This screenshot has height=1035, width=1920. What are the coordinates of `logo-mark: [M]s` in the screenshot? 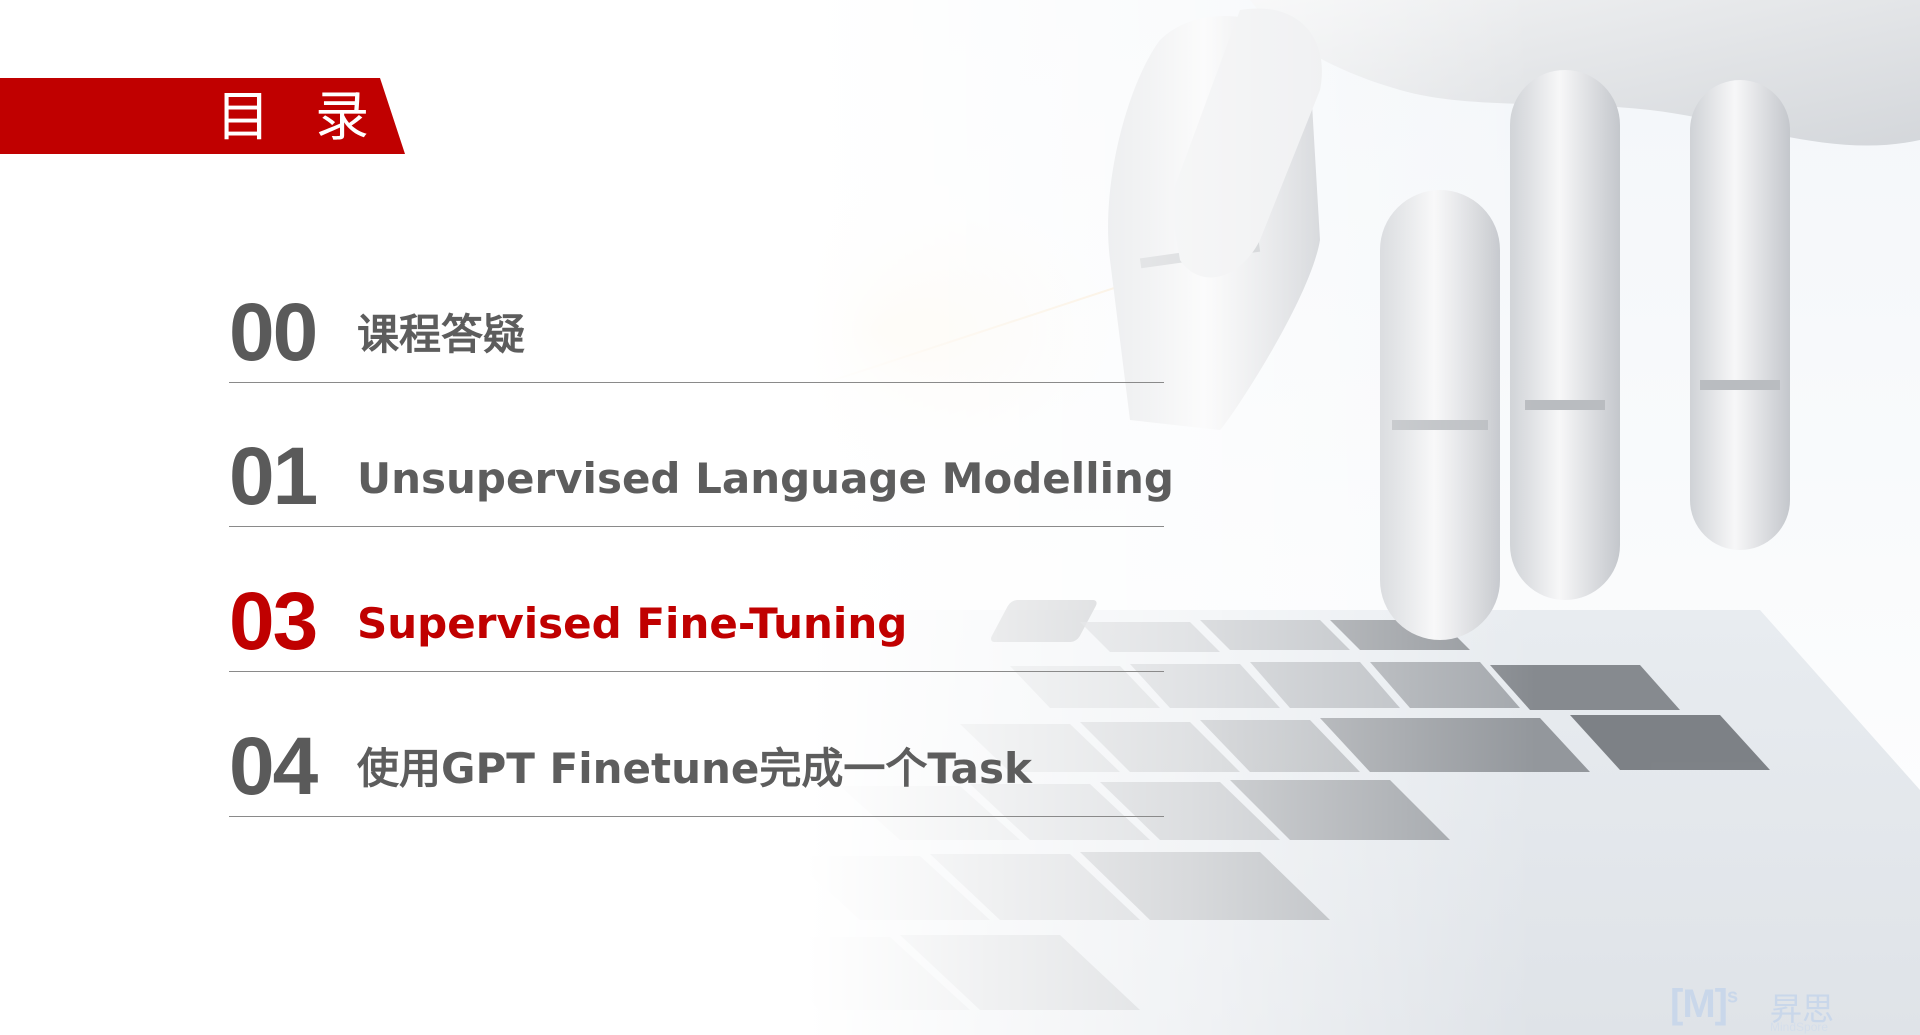 It's located at (1704, 1004).